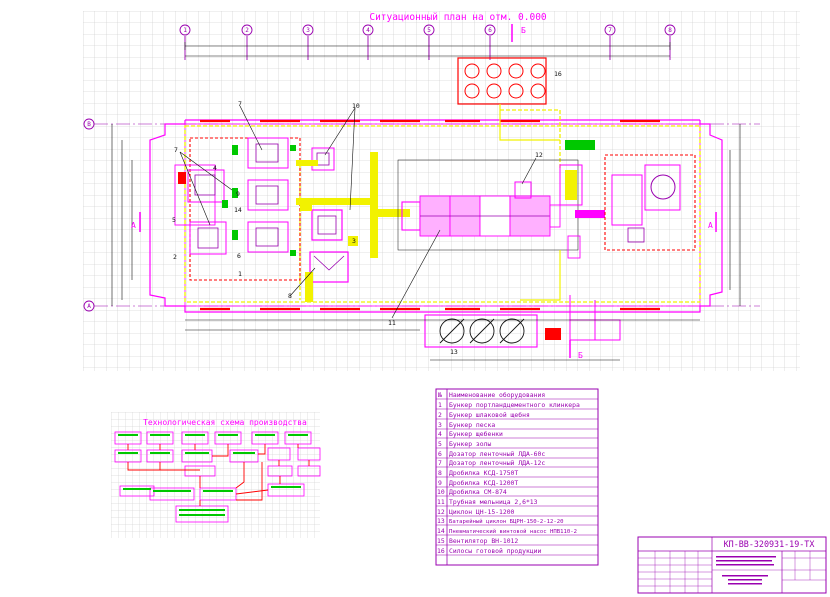 This screenshot has width=830, height=597. I want to click on spec-row-no: 13, so click(441, 521).